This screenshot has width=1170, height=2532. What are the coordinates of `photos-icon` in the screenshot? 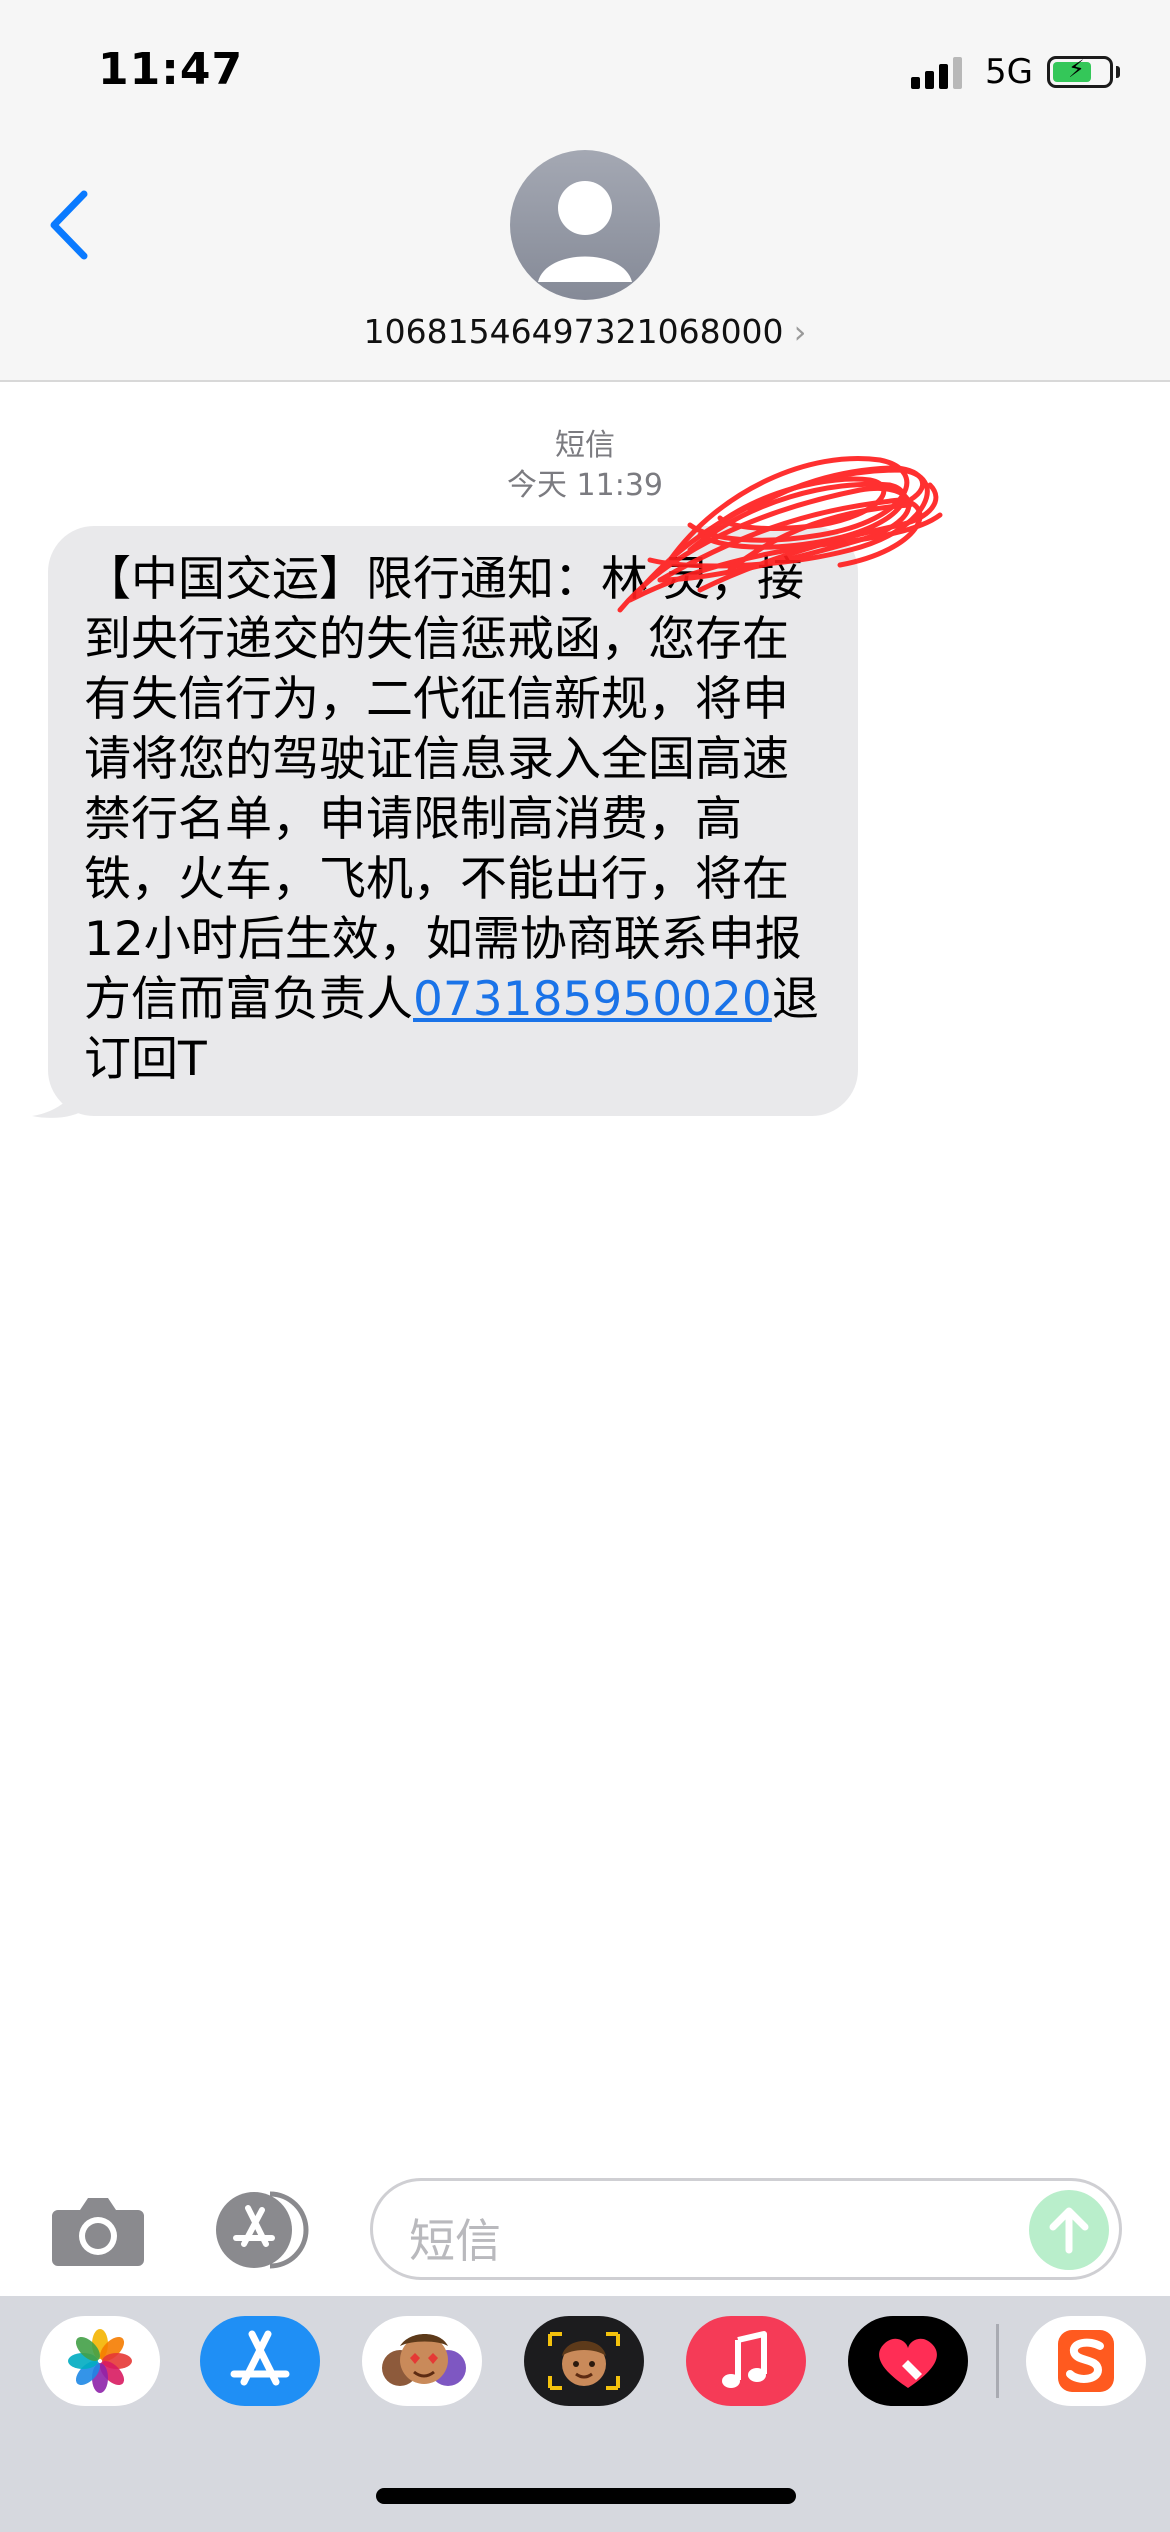 It's located at (100, 2361).